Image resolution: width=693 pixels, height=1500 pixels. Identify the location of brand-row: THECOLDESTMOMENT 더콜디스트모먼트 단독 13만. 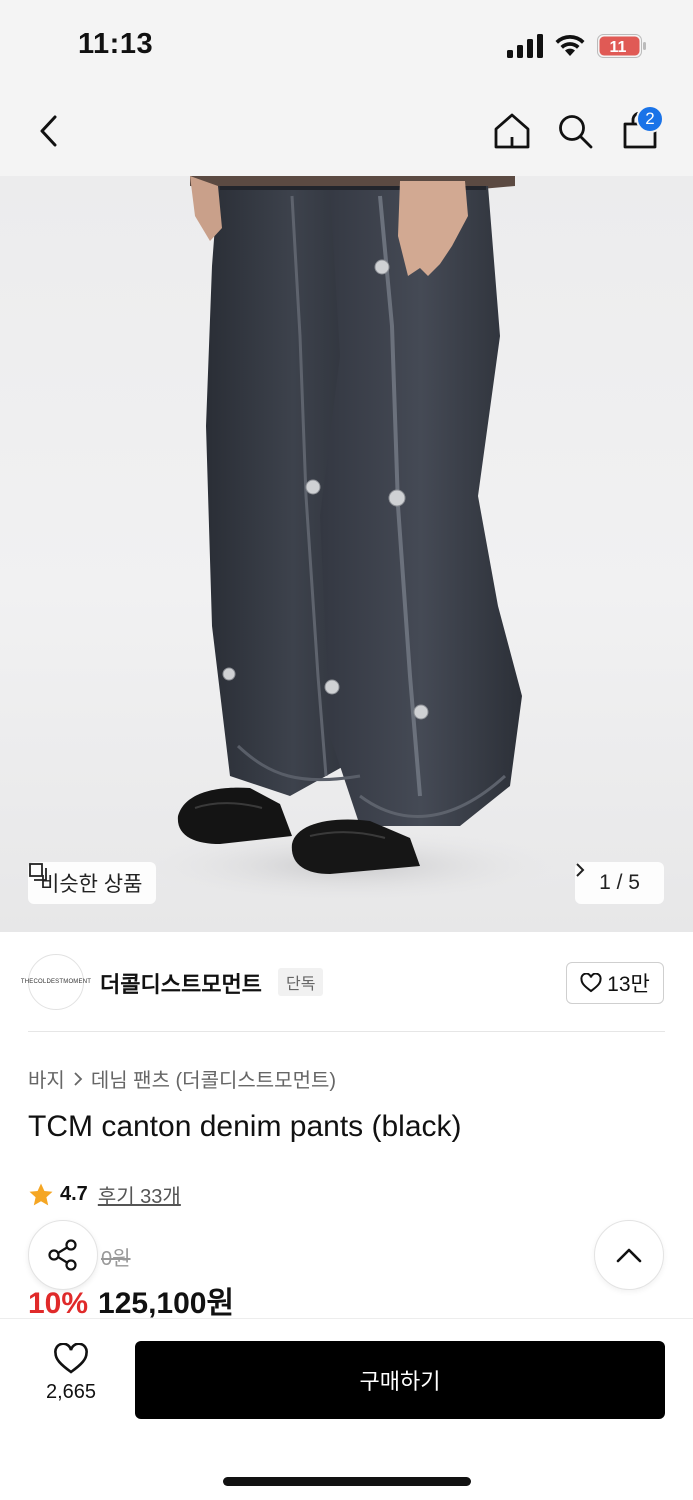
(343, 982).